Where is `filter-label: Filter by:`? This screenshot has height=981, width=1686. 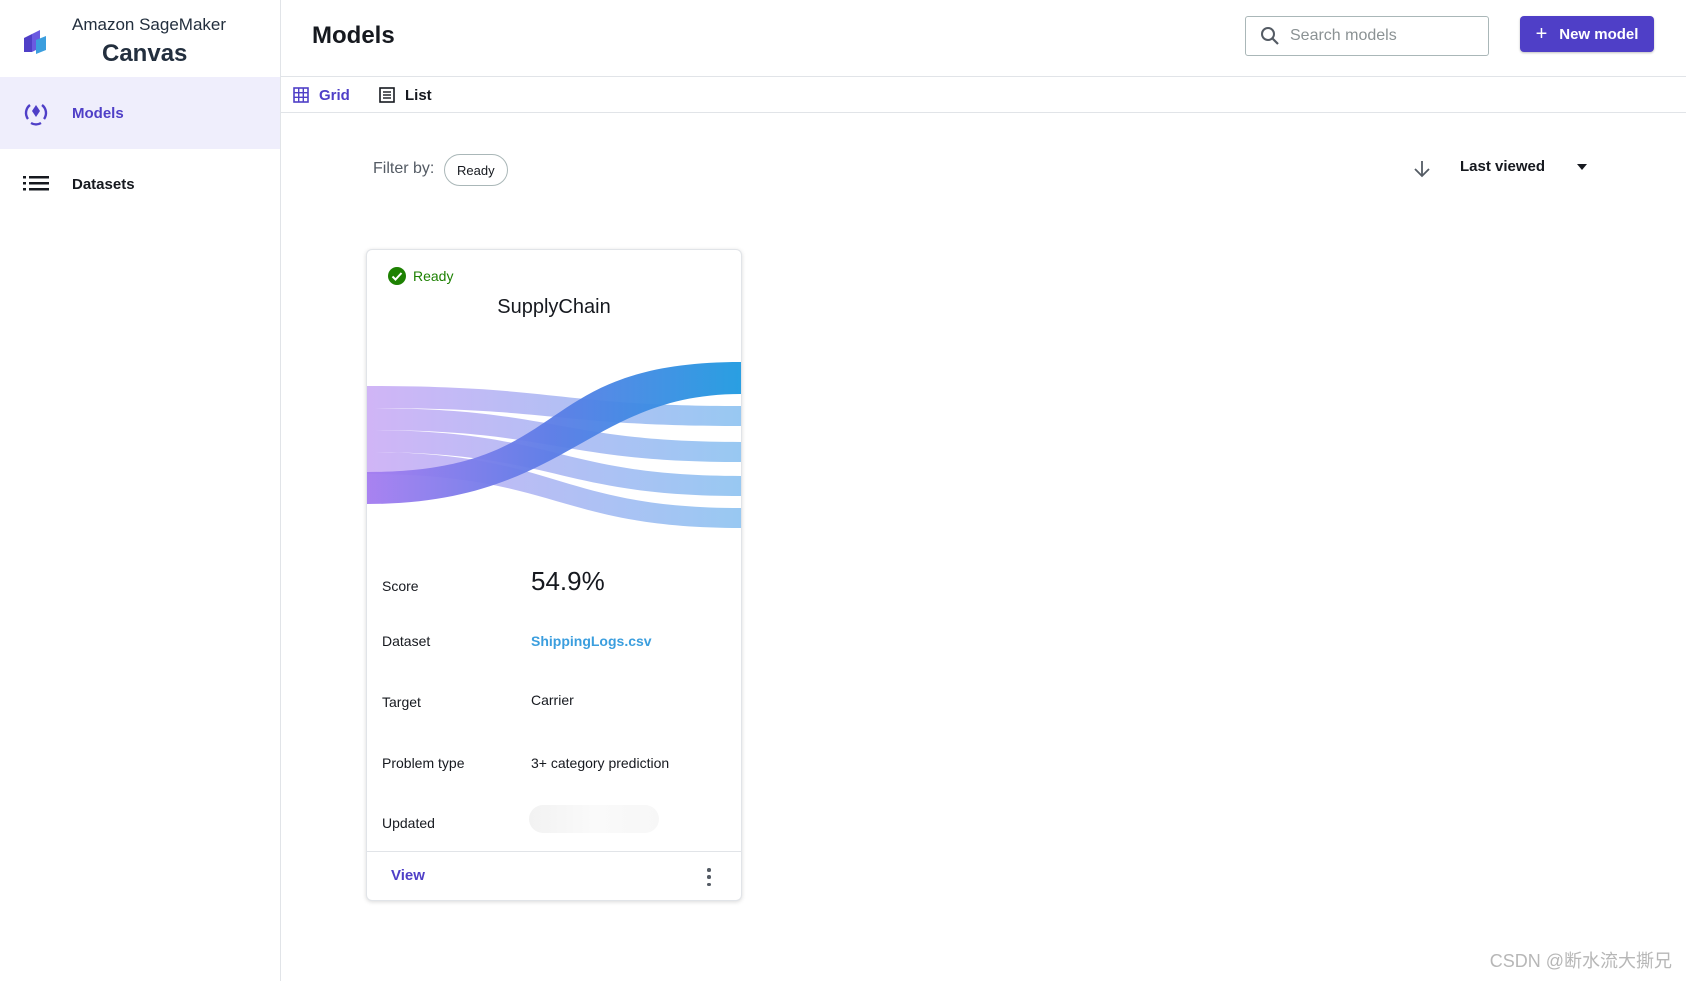 filter-label: Filter by: is located at coordinates (404, 168).